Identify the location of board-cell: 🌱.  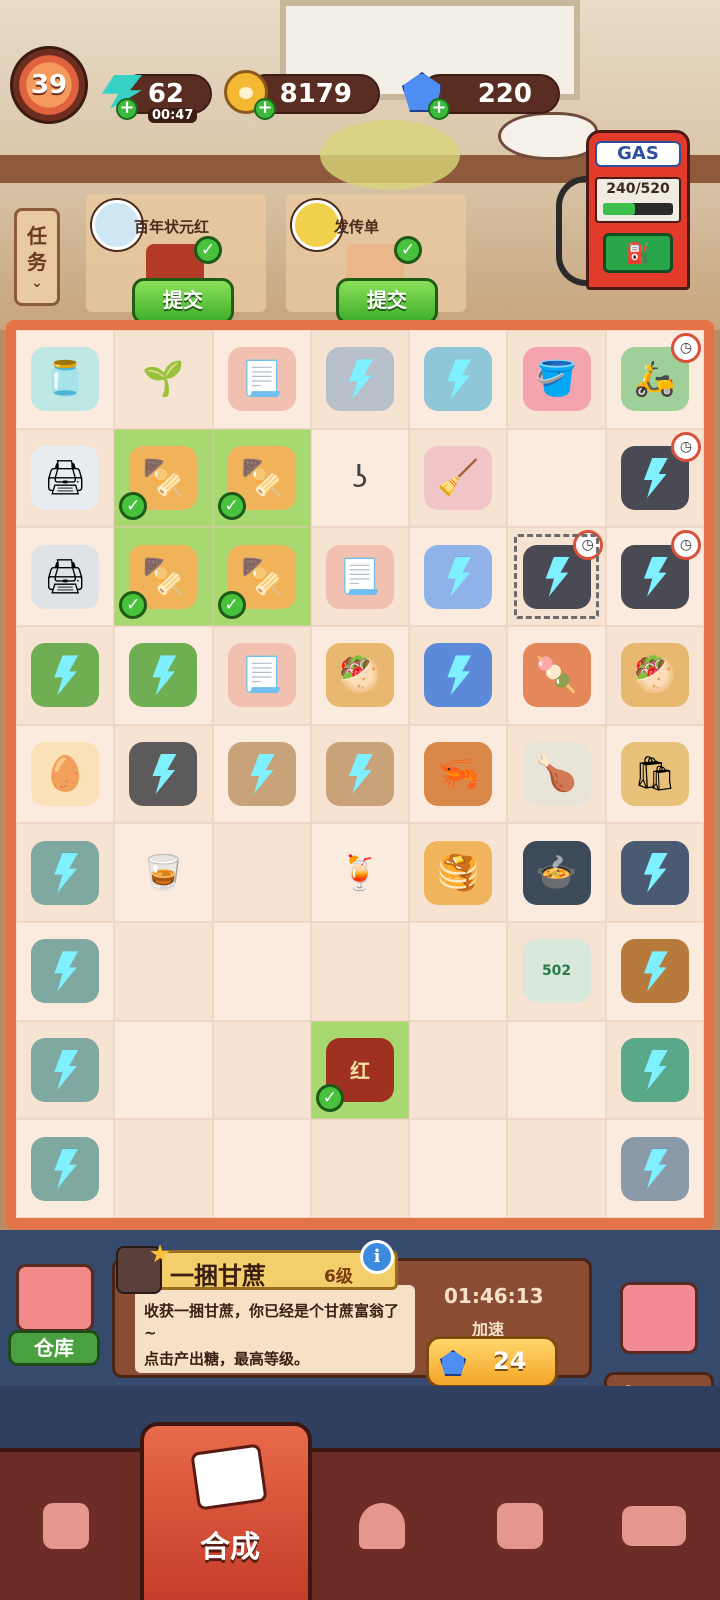
(163, 379).